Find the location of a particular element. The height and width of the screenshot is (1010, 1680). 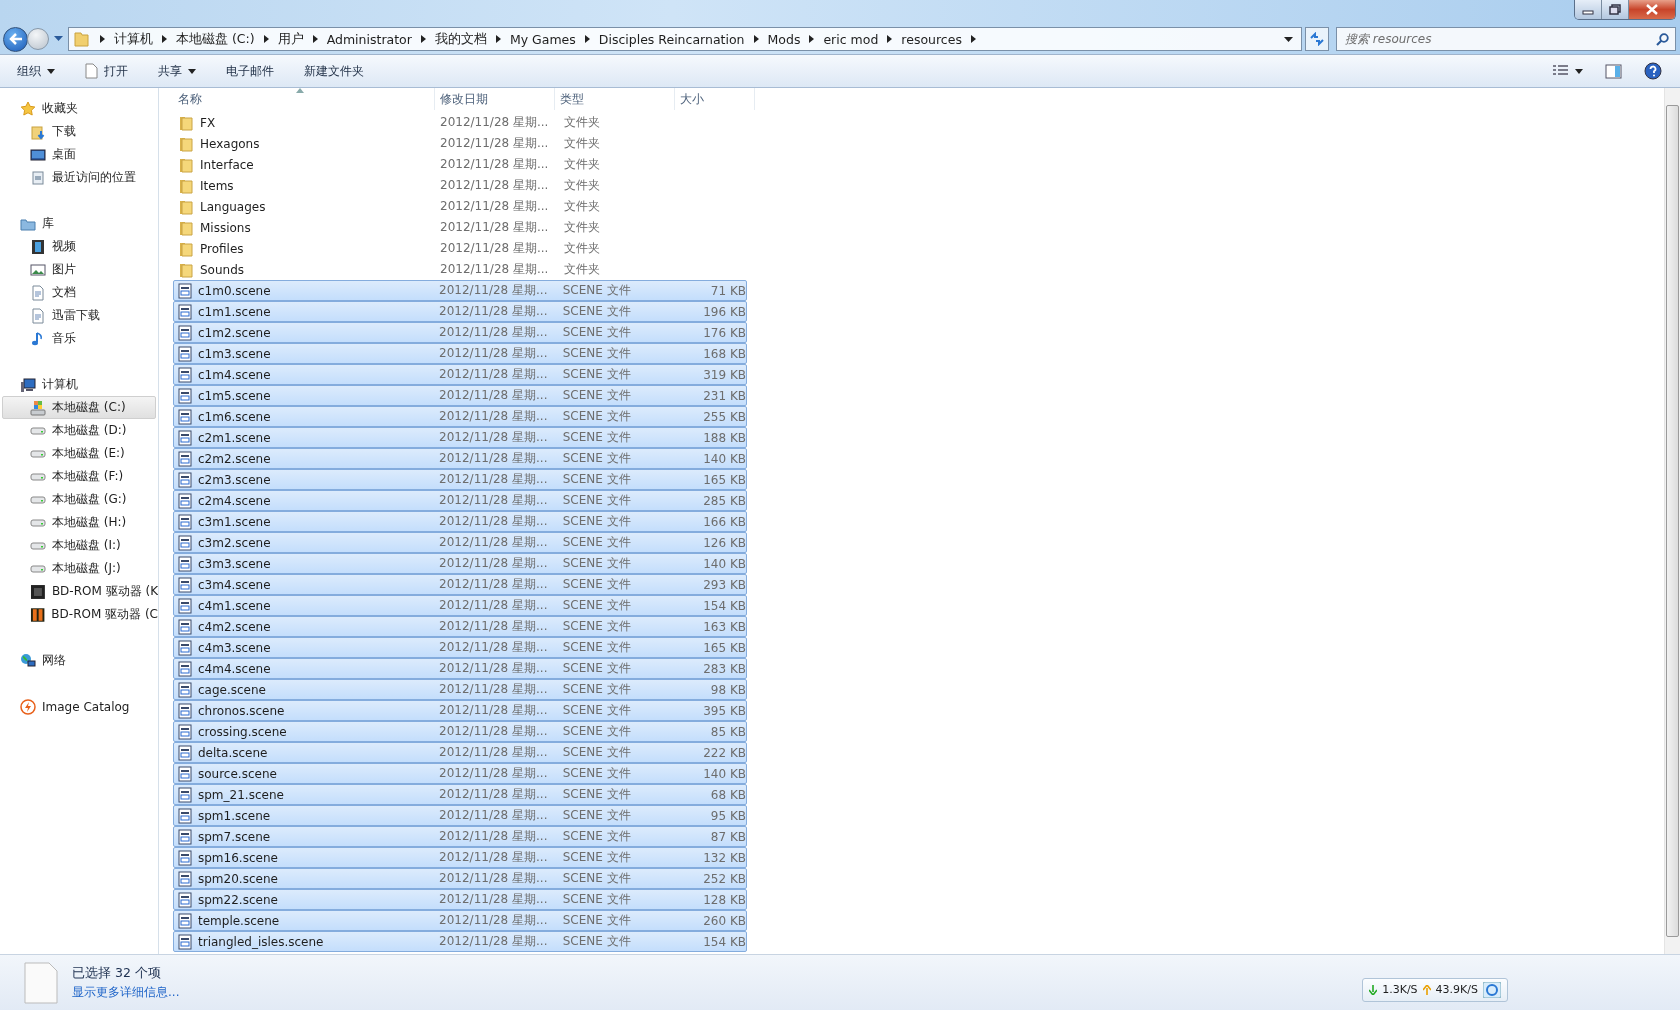

file-row: spm16.scene 2012/11/28 星期... SCENE 文件 132 KB is located at coordinates (460, 857).